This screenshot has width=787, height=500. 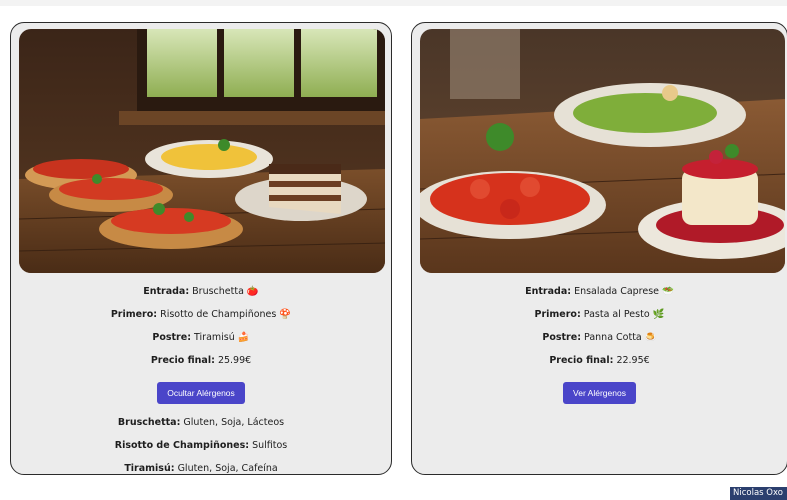 What do you see at coordinates (149, 422) in the screenshot?
I see `allergen-dish: Bruschetta:` at bounding box center [149, 422].